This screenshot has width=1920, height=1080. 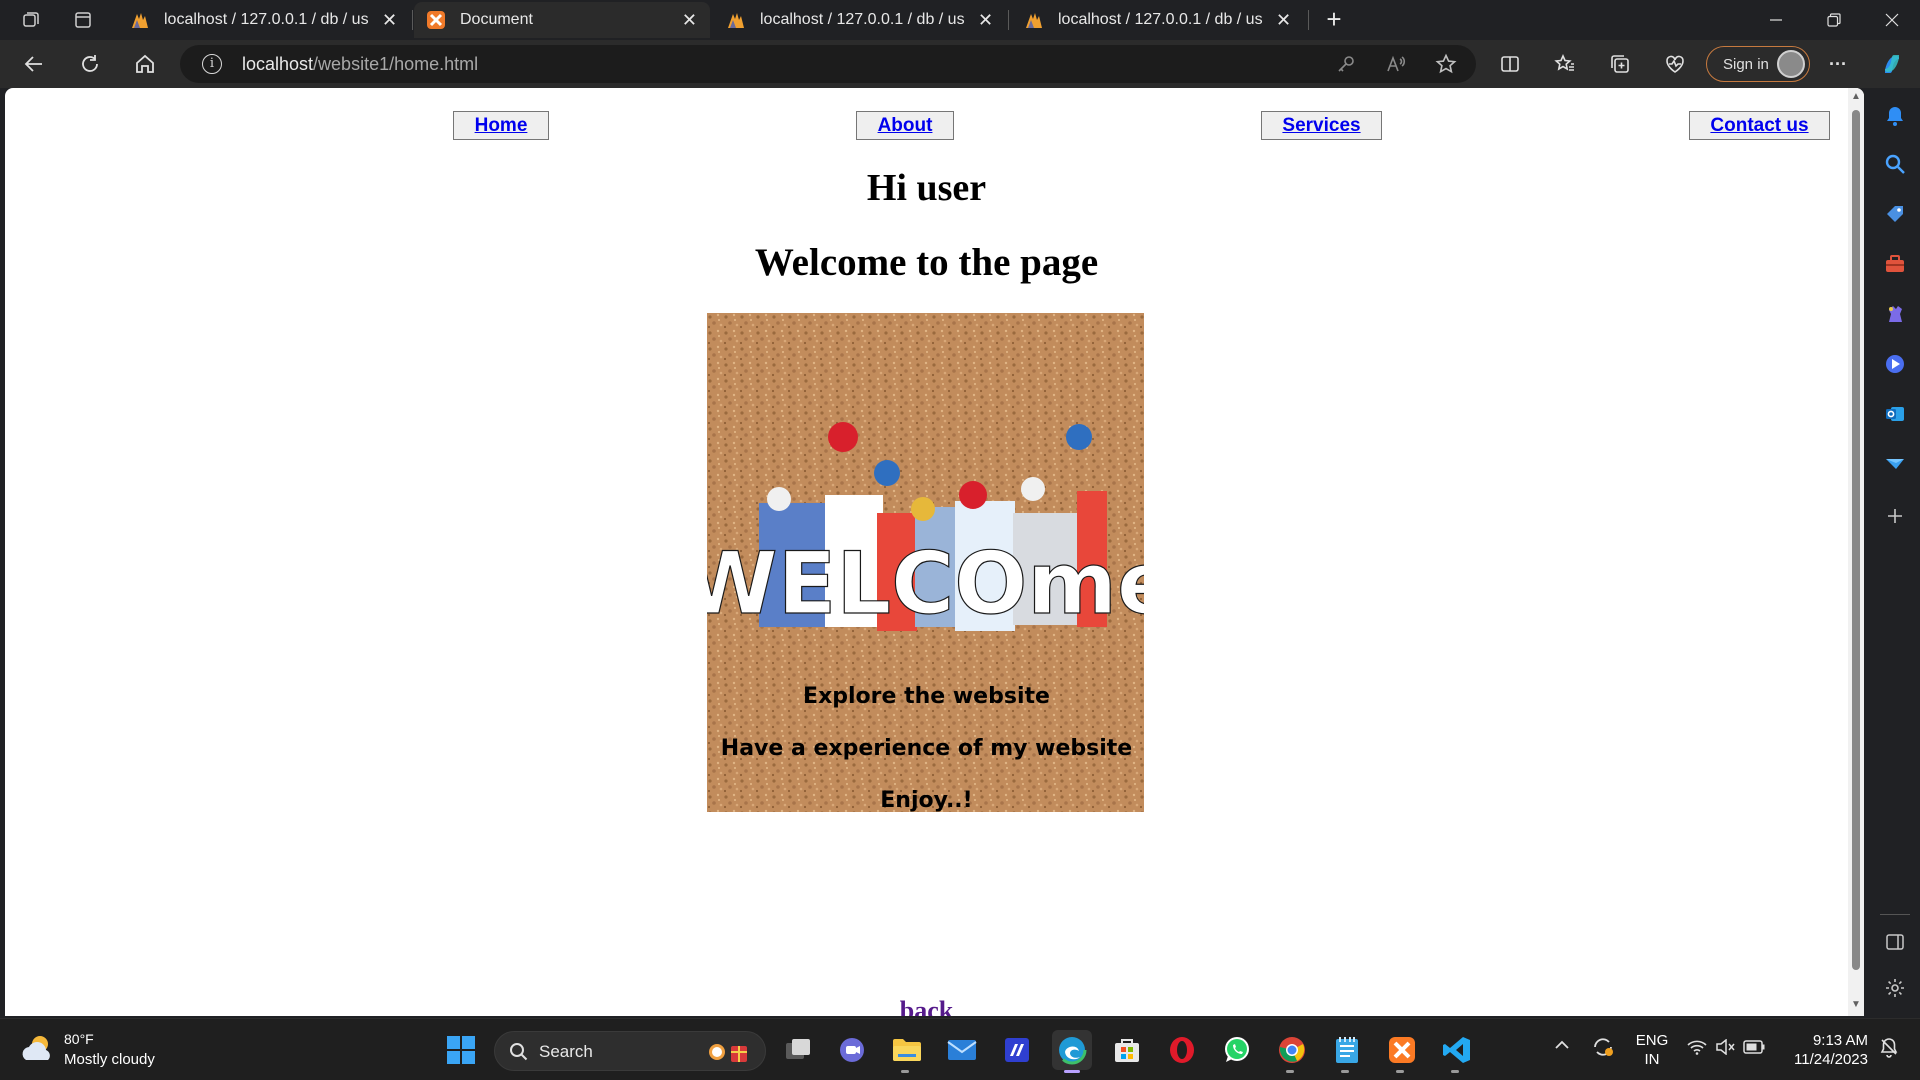 I want to click on tab-phpmyadmin-1: localhost / 127.0.0.1 / db / user | ✕, so click(x=264, y=20).